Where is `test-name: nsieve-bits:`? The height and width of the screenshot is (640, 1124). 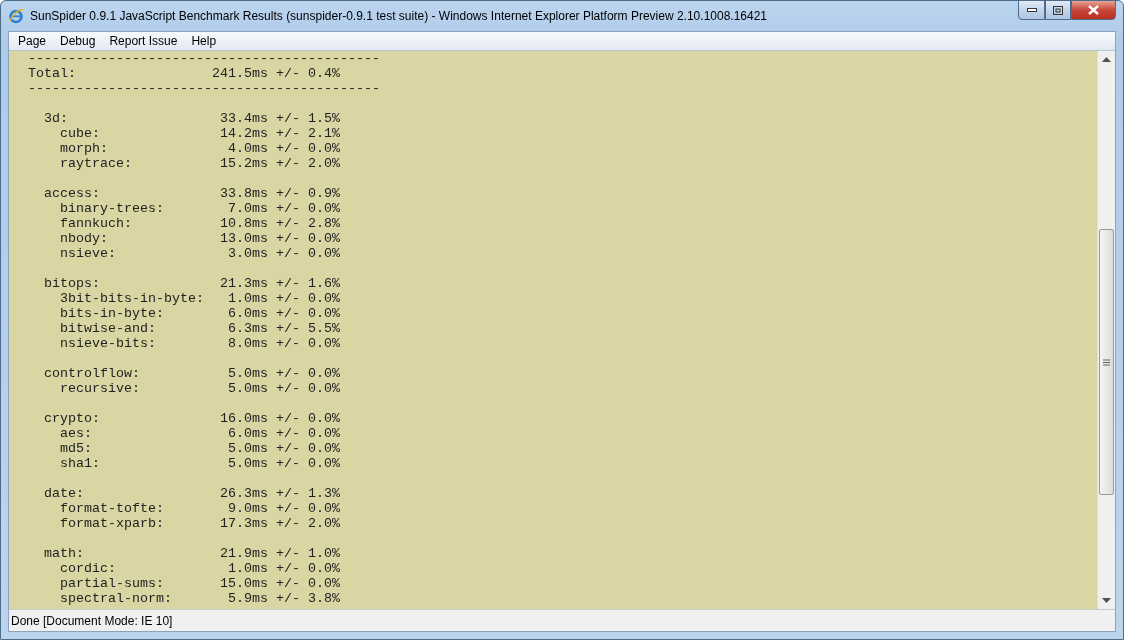 test-name: nsieve-bits: is located at coordinates (108, 343).